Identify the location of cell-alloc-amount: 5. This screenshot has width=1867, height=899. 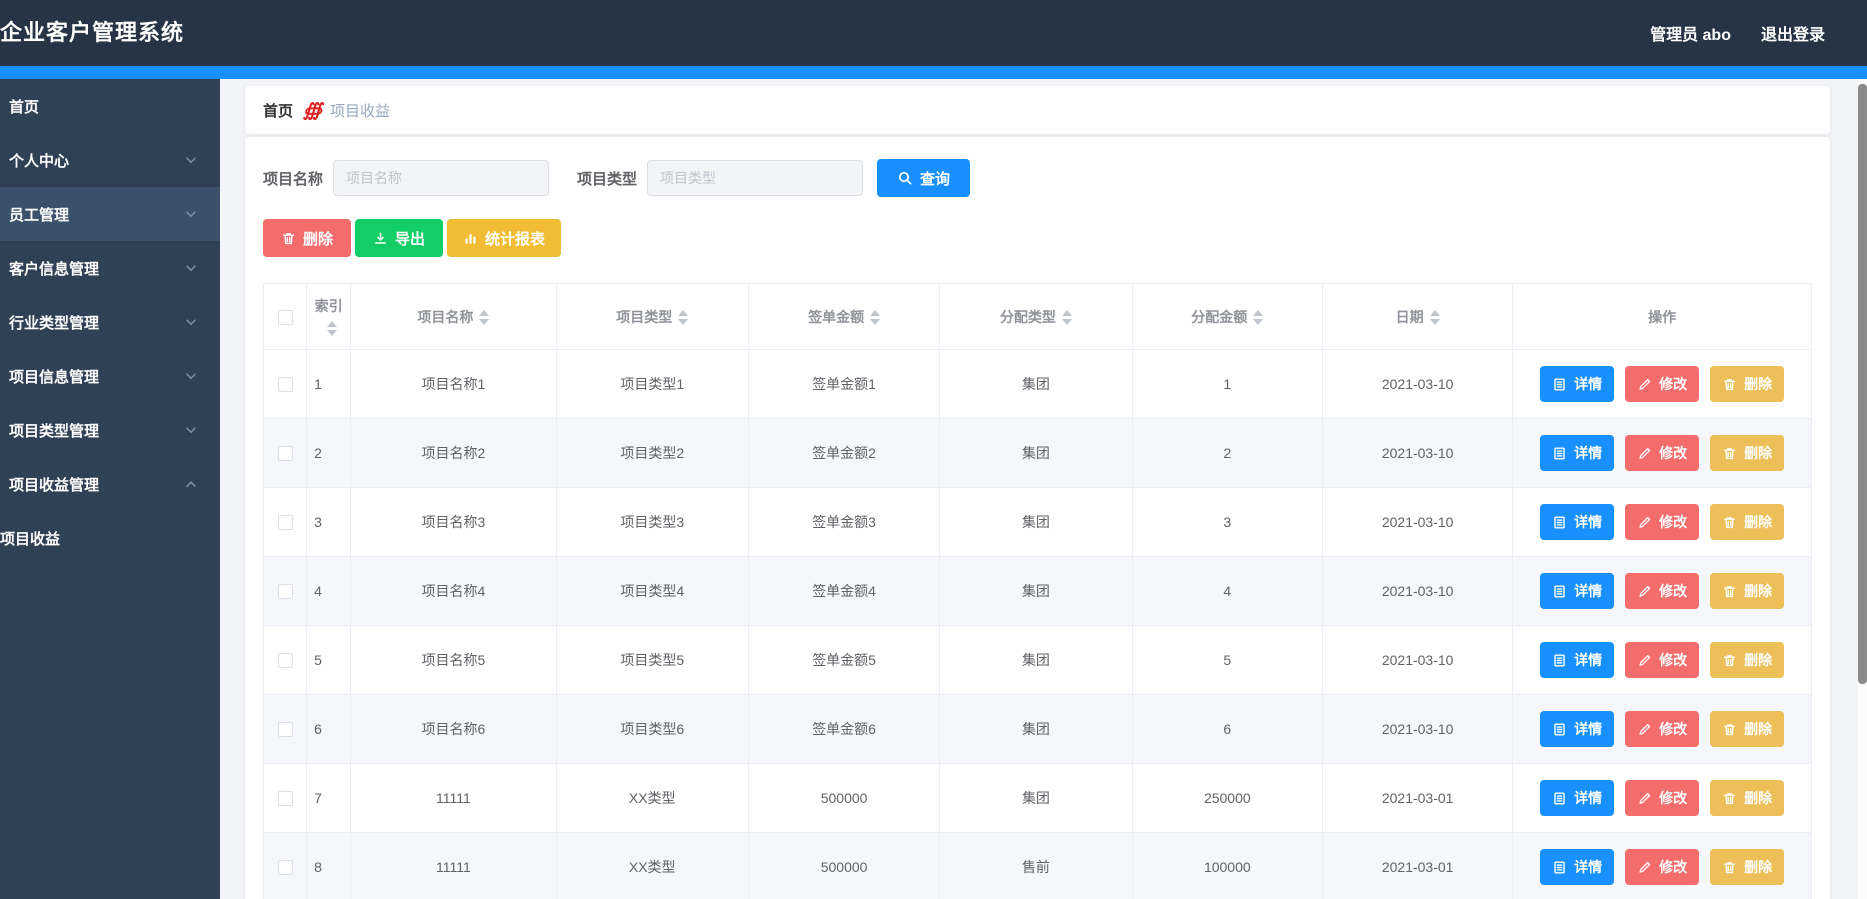
(1227, 660).